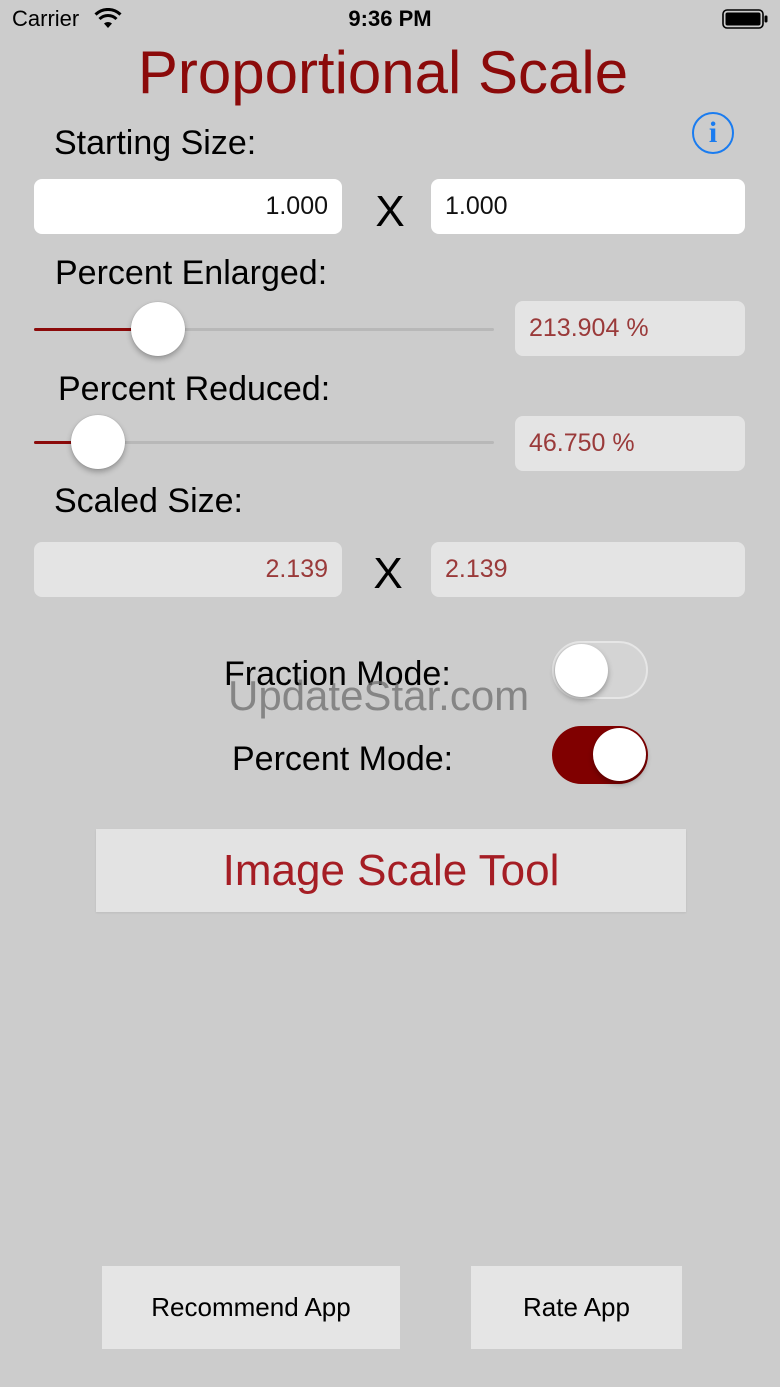 The width and height of the screenshot is (780, 1387). What do you see at coordinates (148, 501) in the screenshot?
I see `scaled-size-label: Scaled Size:` at bounding box center [148, 501].